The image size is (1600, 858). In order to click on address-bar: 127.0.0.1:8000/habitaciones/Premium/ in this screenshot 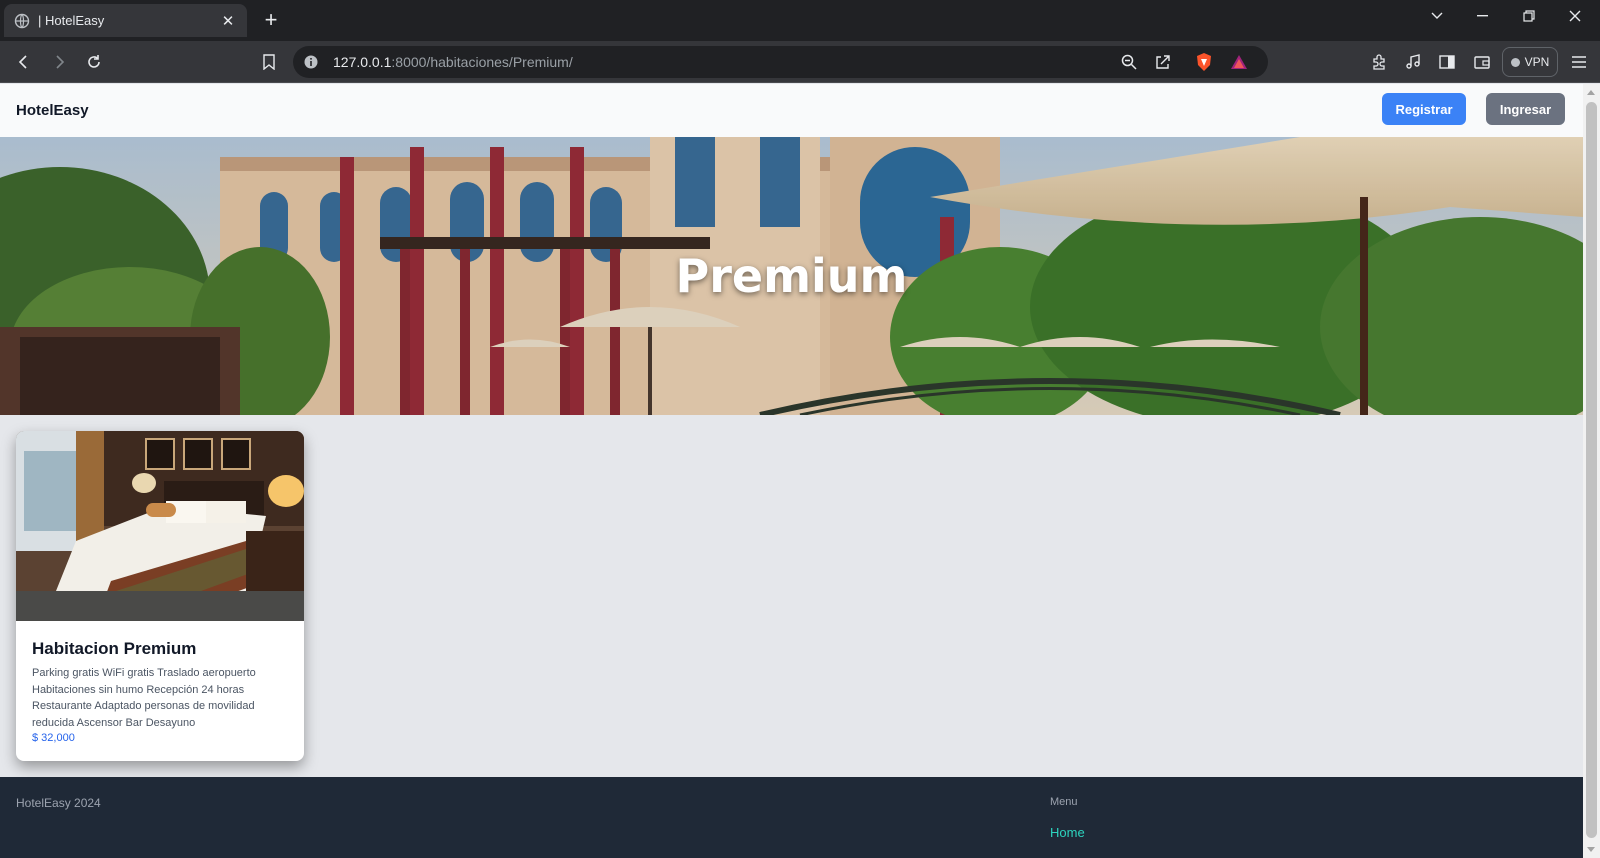, I will do `click(780, 62)`.